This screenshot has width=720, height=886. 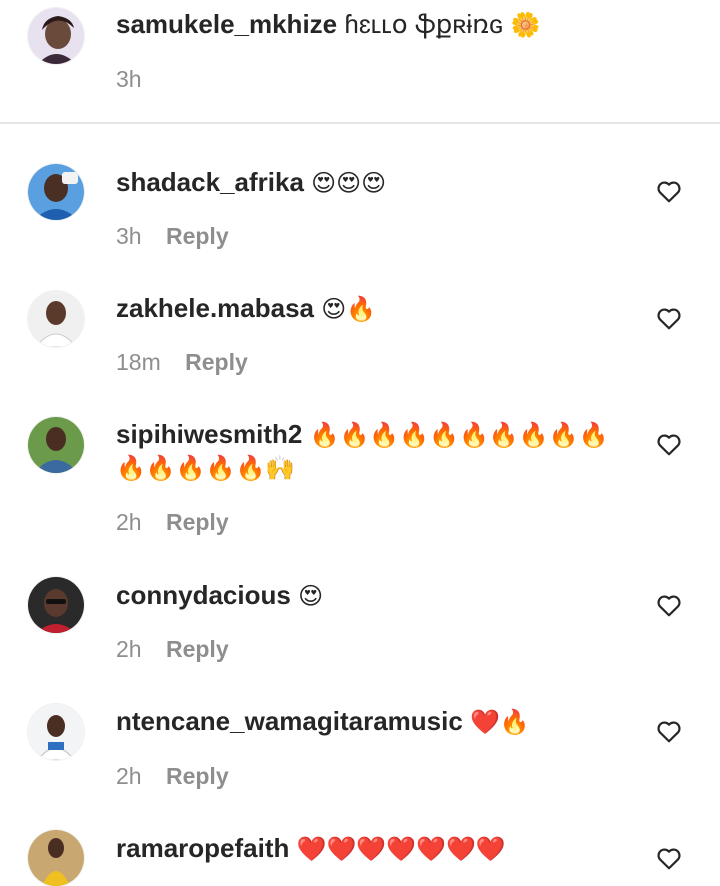 What do you see at coordinates (459, 435) in the screenshot?
I see `comment-text: 🔥🔥🔥🔥🔥🔥🔥🔥🔥🔥` at bounding box center [459, 435].